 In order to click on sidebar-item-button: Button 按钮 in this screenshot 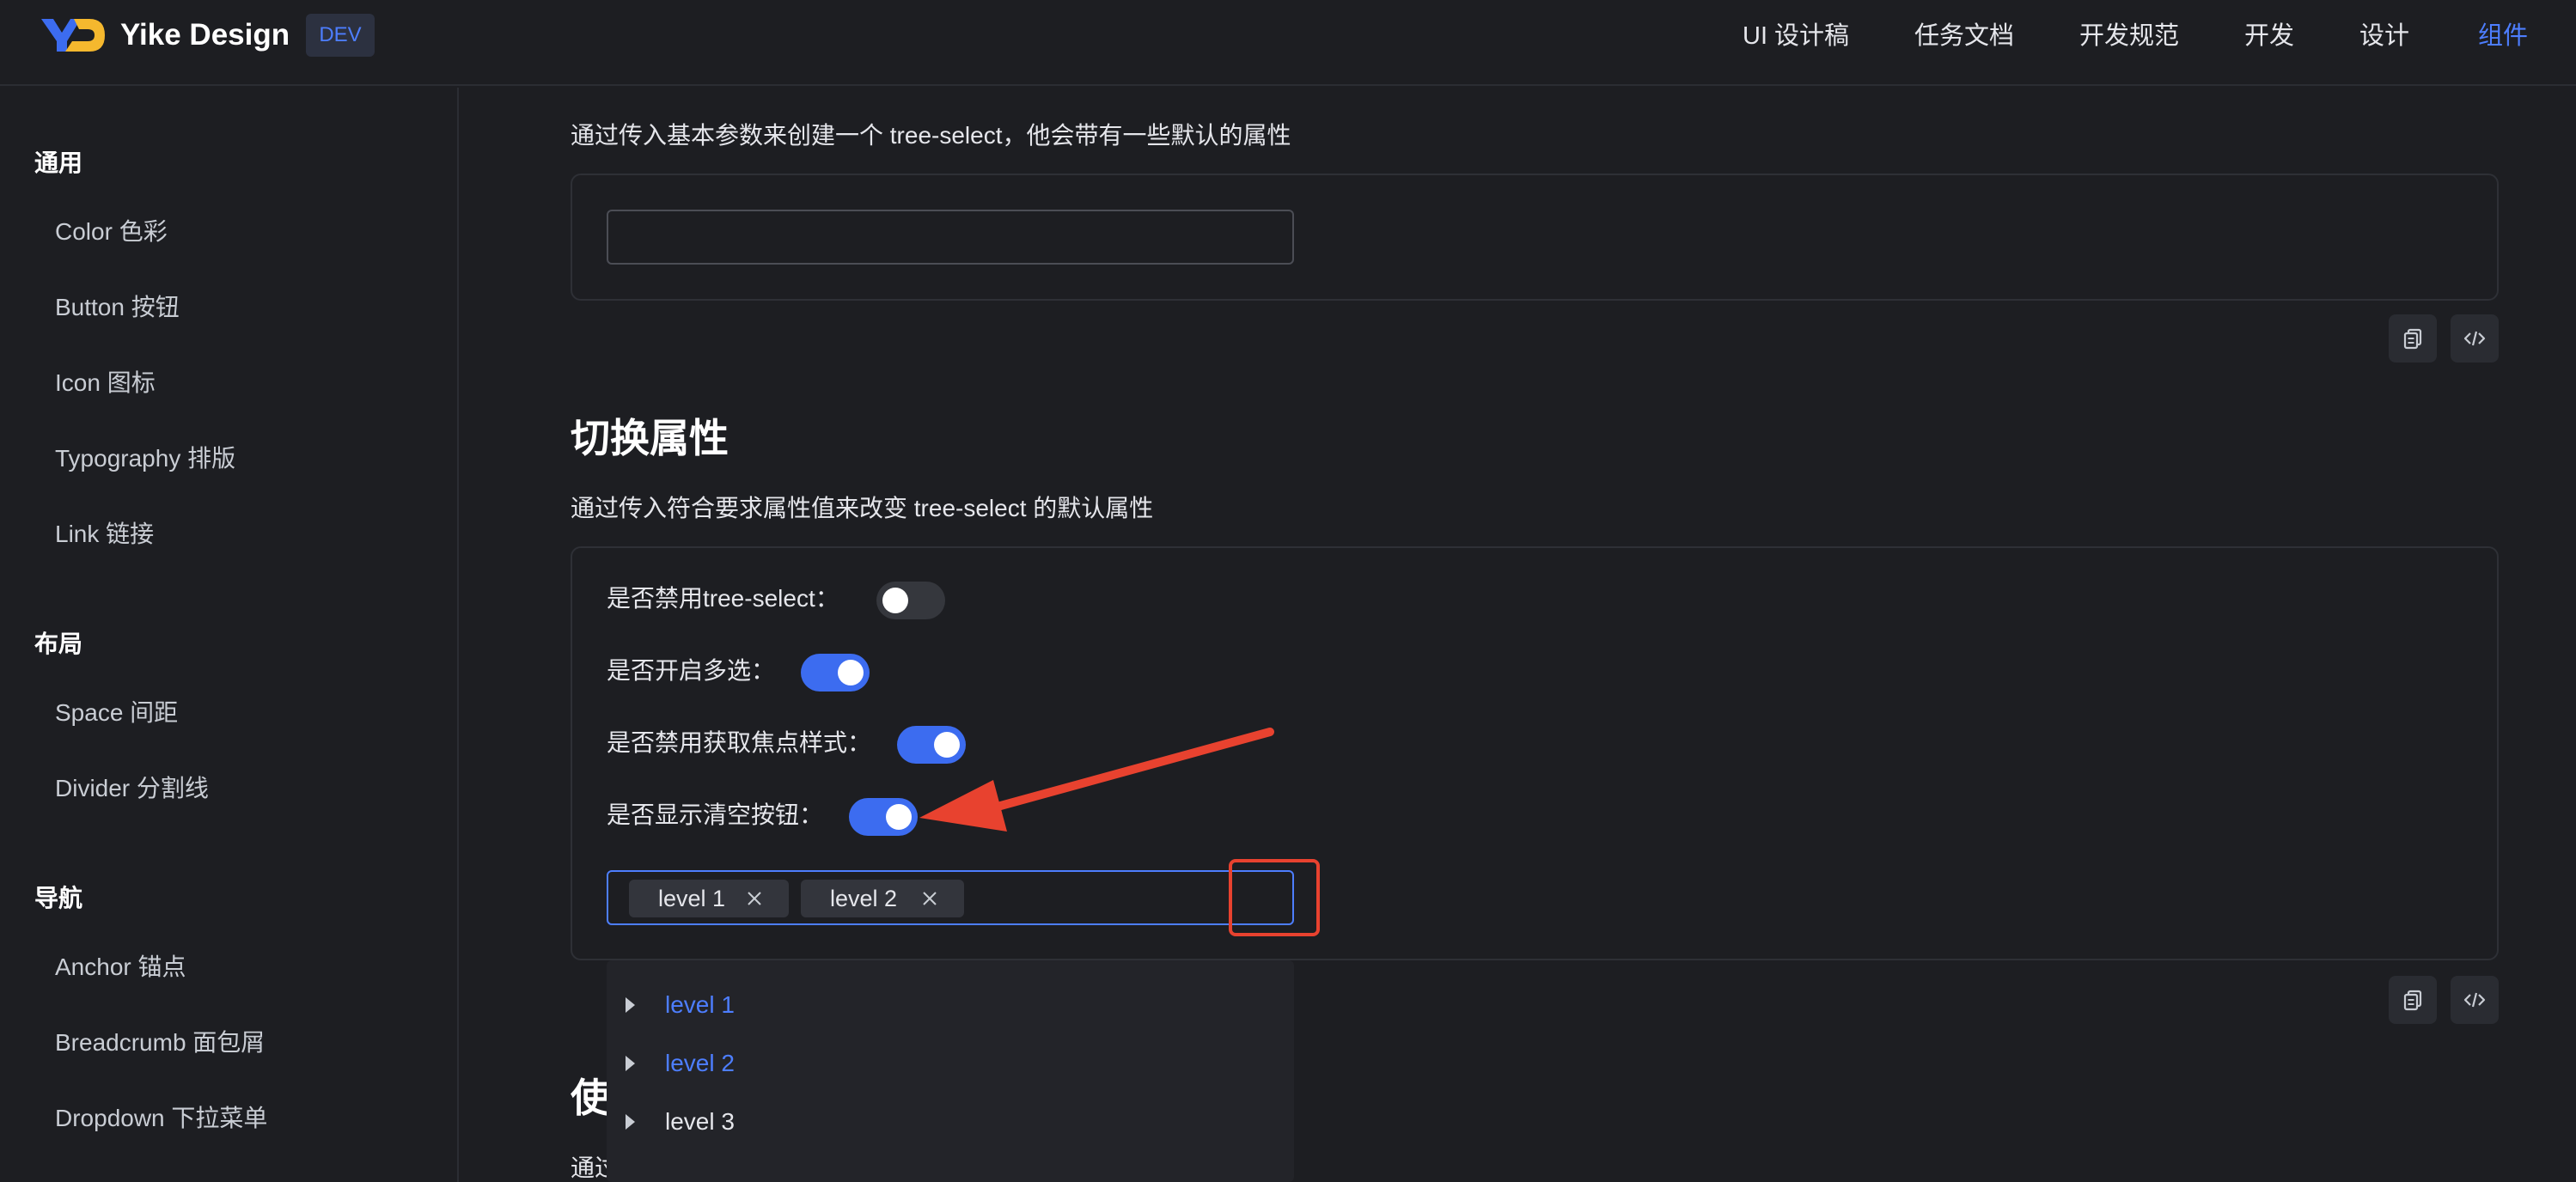, I will do `click(117, 307)`.